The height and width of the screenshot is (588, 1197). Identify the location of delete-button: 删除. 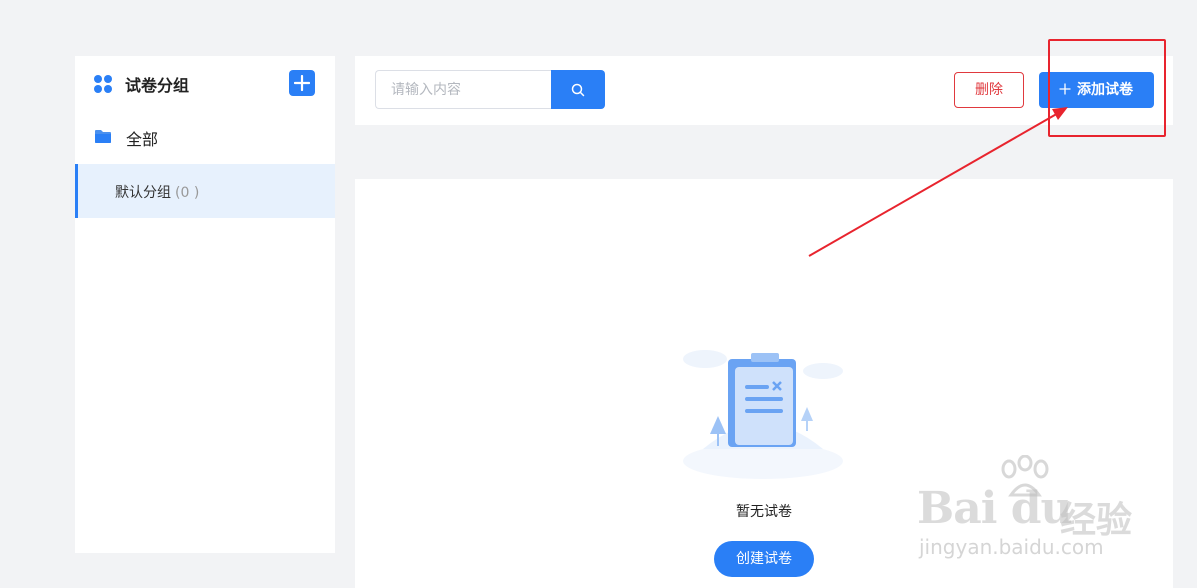
(989, 90).